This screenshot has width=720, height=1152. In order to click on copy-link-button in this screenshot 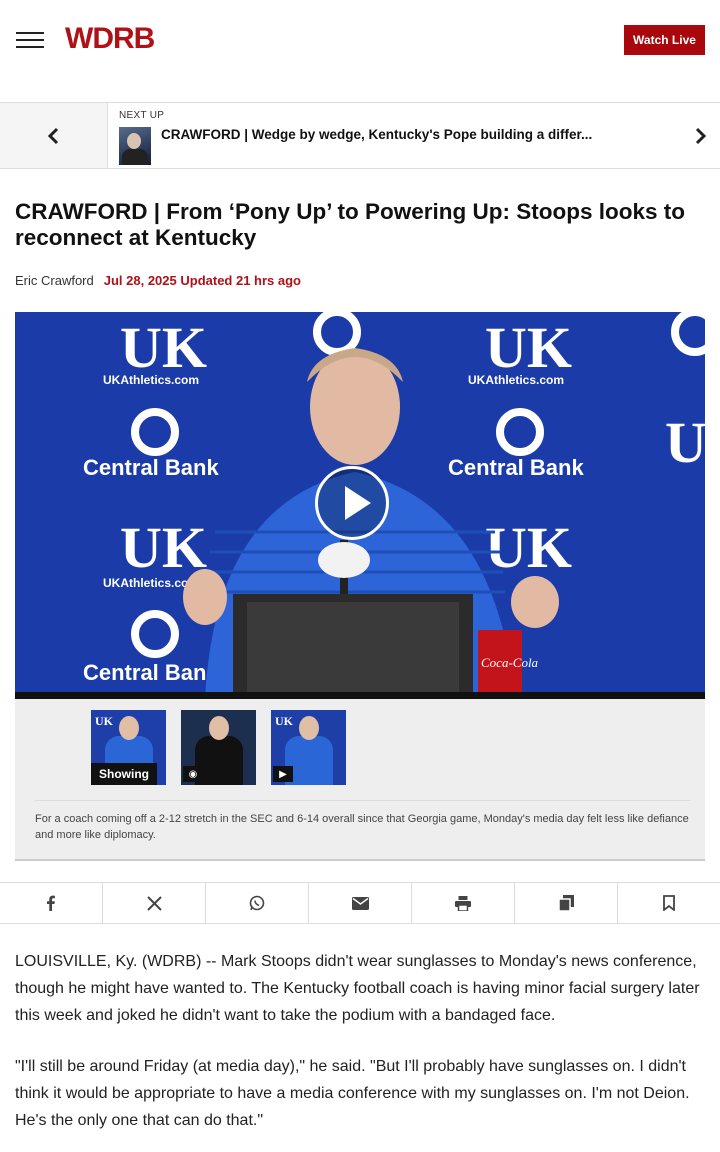, I will do `click(566, 903)`.